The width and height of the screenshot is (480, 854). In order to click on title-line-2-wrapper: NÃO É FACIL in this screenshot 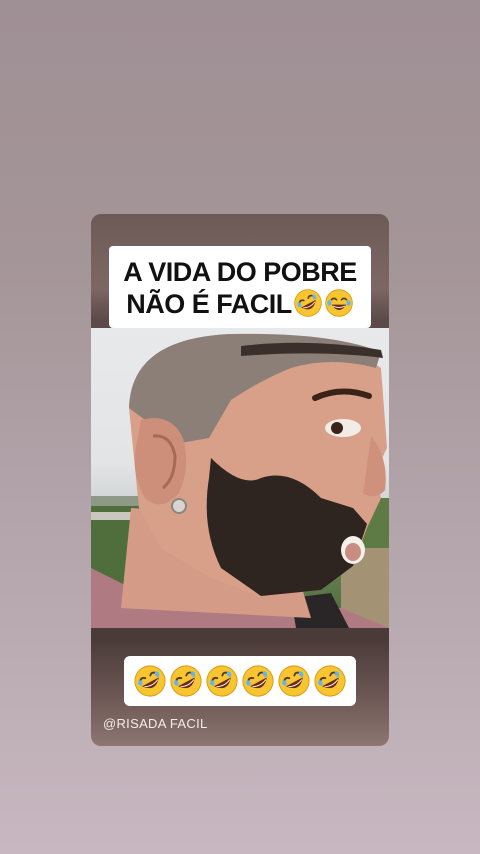, I will do `click(240, 304)`.